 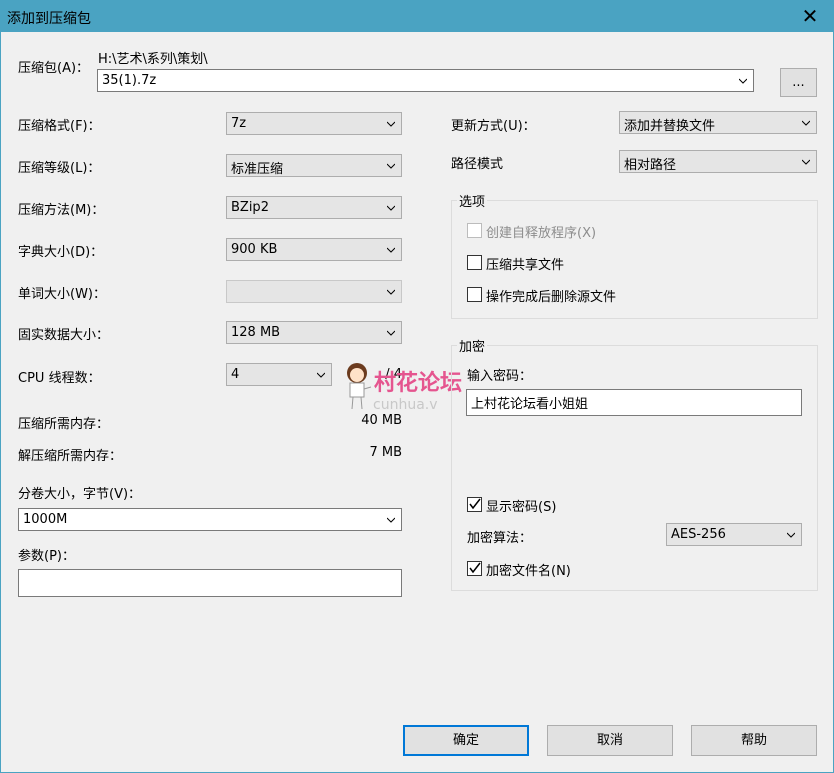 What do you see at coordinates (634, 402) in the screenshot?
I see `password-input: 上村花论坛看小姐姐` at bounding box center [634, 402].